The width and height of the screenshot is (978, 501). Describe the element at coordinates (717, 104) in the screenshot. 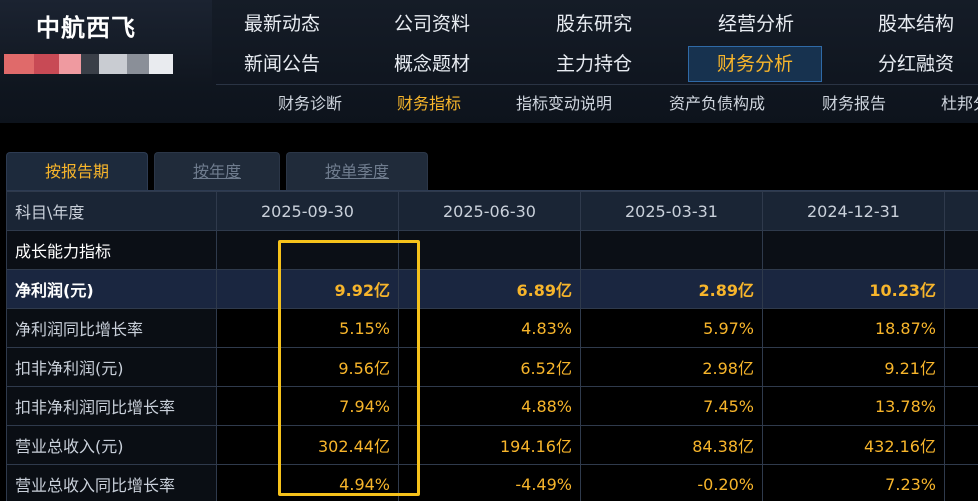

I see `subnav-balance-sheet-composition: 资产负债构成` at that location.